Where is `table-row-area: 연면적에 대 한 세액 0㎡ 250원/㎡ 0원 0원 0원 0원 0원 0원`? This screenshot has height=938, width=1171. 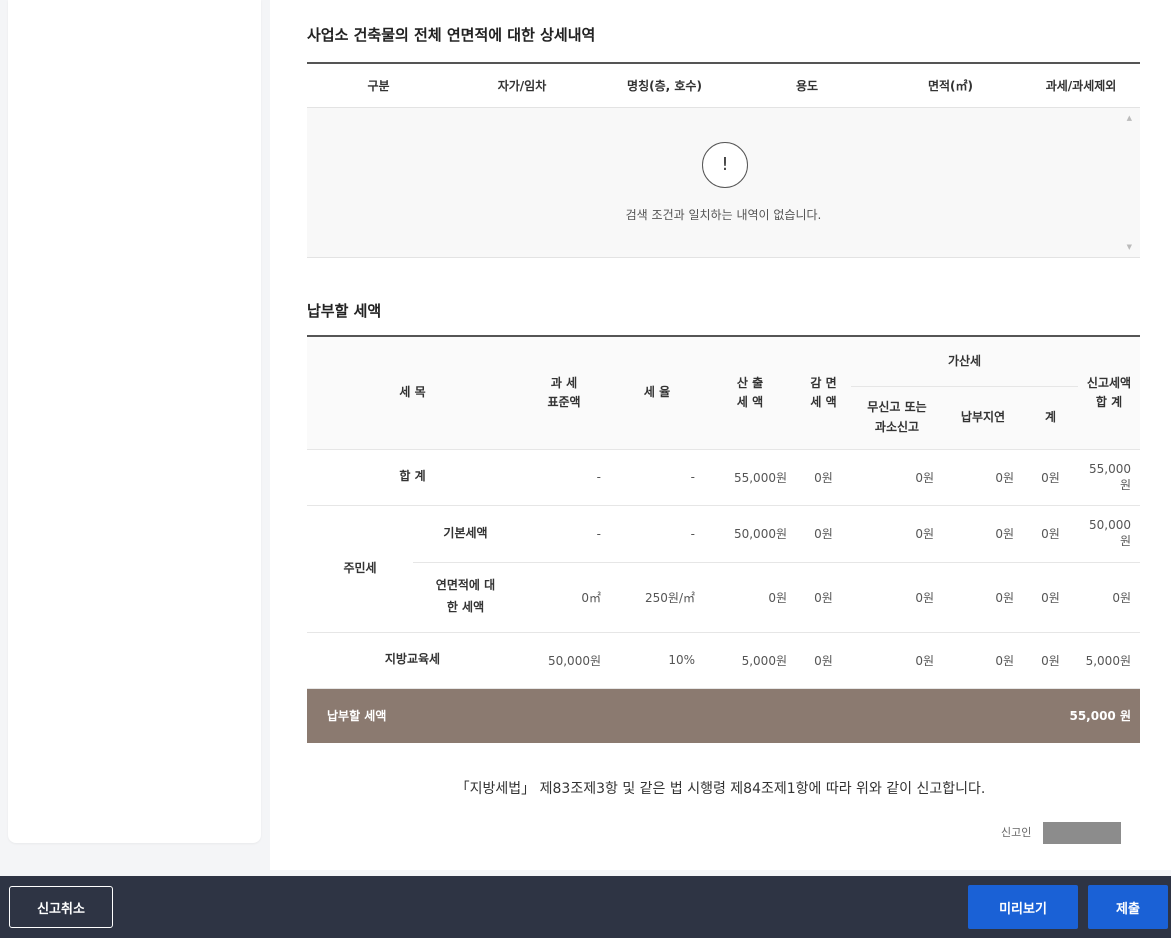 table-row-area: 연면적에 대 한 세액 0㎡ 250원/㎡ 0원 0원 0원 0원 0원 0원 is located at coordinates (723, 597).